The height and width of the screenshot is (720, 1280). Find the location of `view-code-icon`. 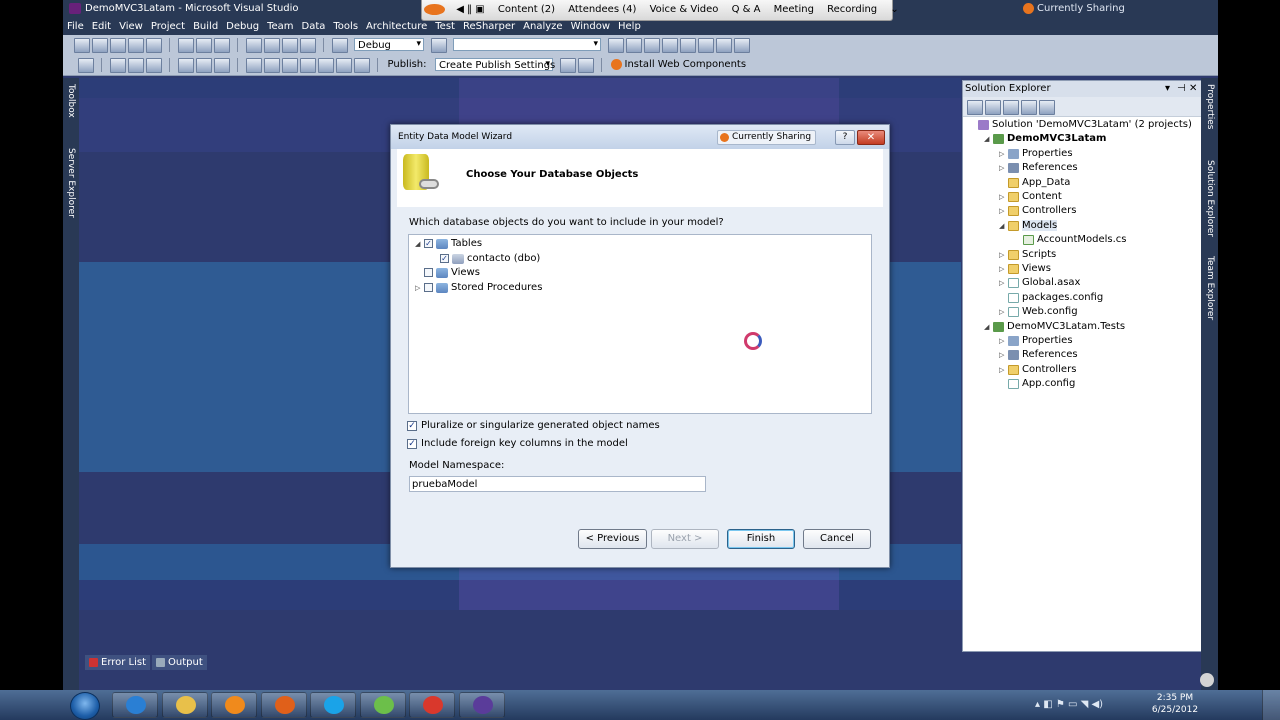

view-code-icon is located at coordinates (1029, 107).